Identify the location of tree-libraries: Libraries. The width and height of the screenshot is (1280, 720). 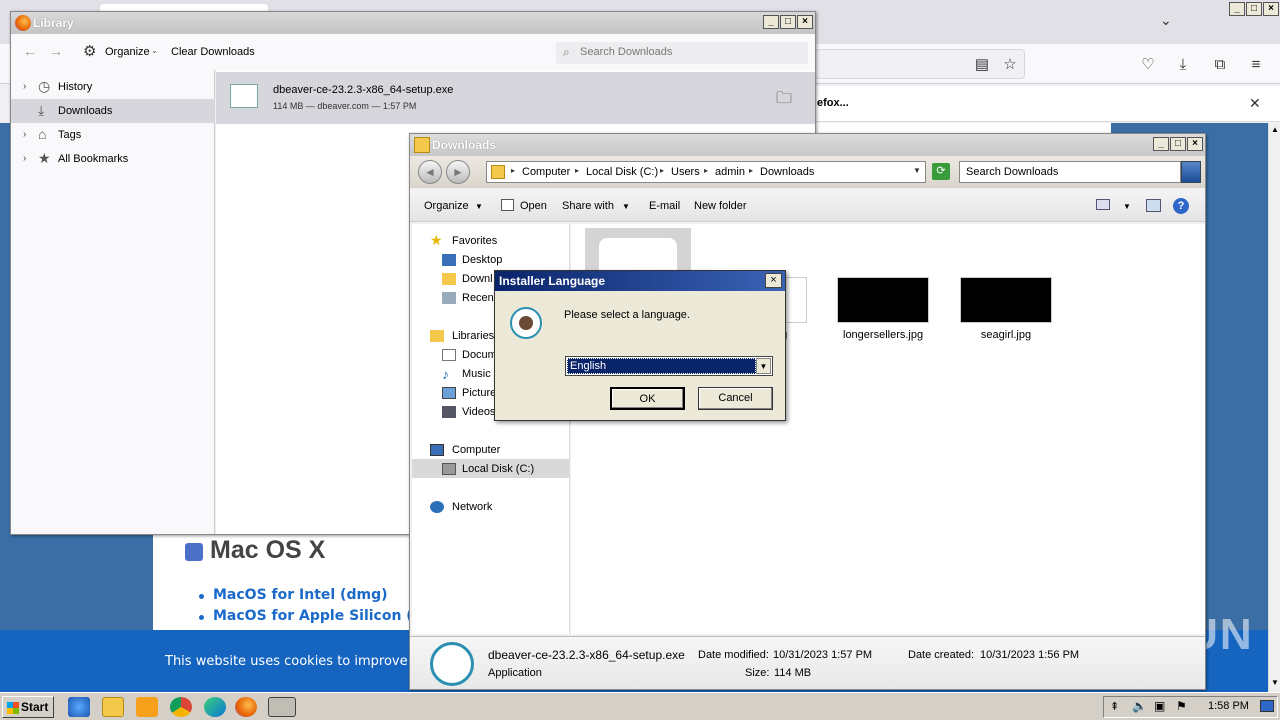
(473, 336).